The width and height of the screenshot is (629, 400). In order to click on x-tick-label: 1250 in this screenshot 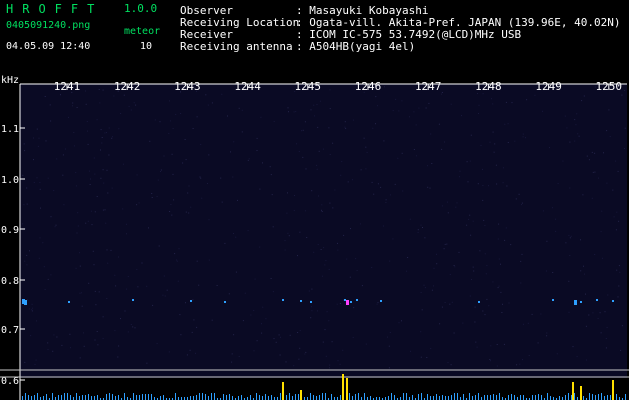, I will do `click(609, 86)`.